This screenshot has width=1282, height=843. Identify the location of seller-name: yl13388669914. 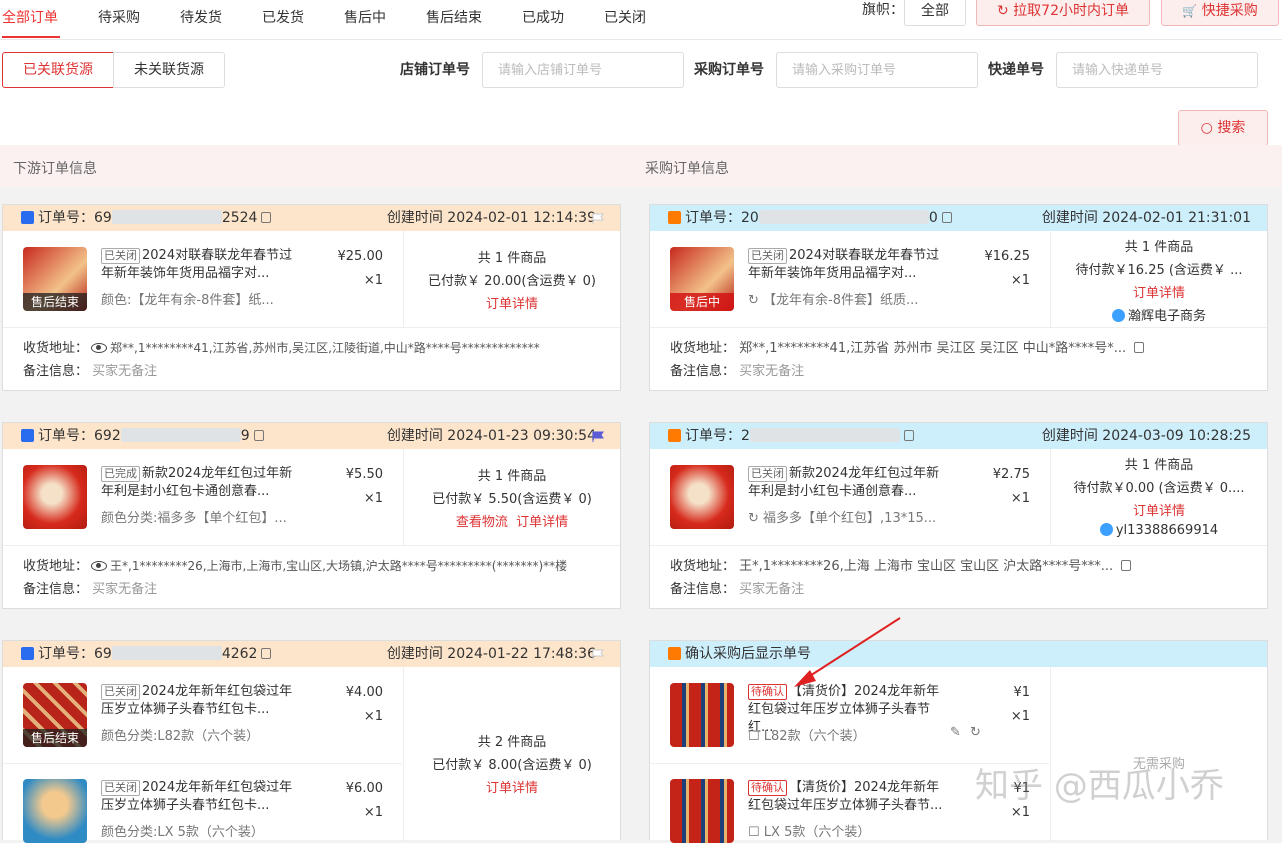
(1159, 530).